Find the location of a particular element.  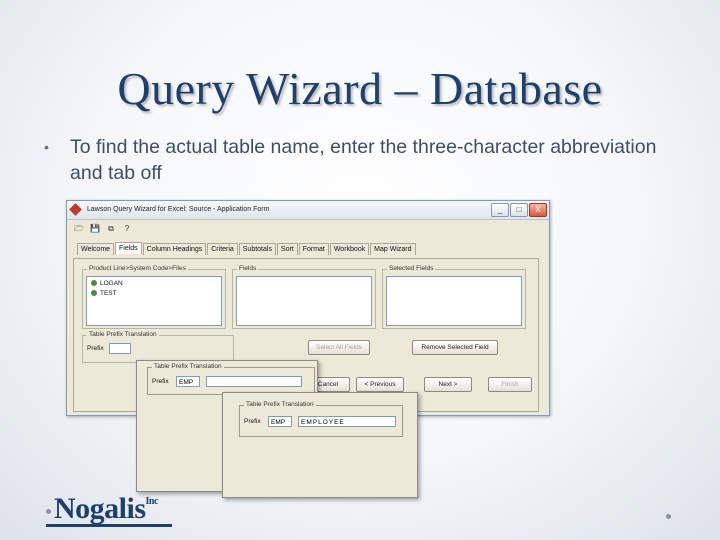

decorative-dot-left is located at coordinates (48, 511).